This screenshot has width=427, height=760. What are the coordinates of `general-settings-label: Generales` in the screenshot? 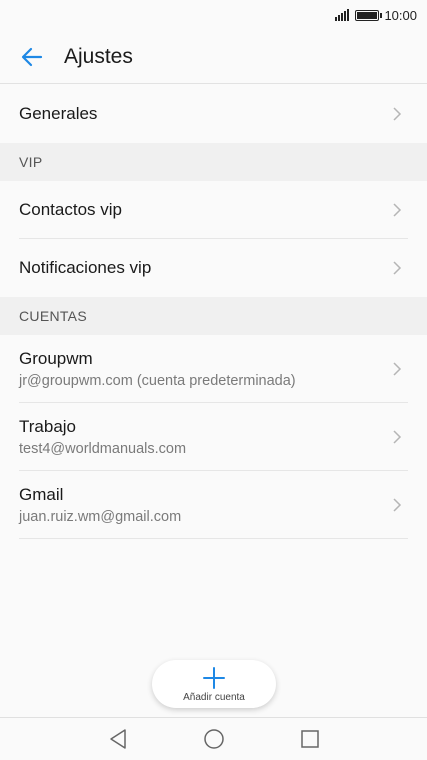 It's located at (58, 113).